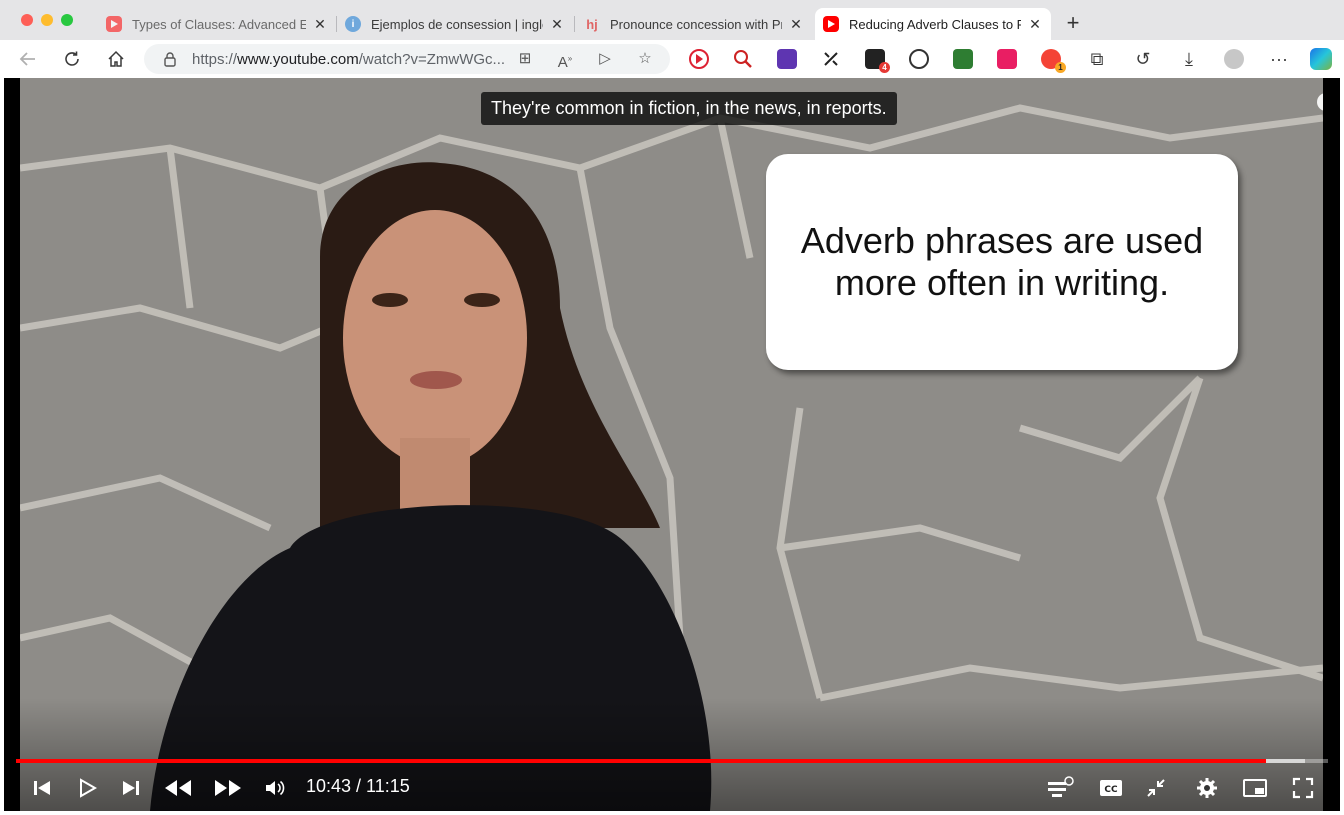  I want to click on trello-extension-icon, so click(1007, 59).